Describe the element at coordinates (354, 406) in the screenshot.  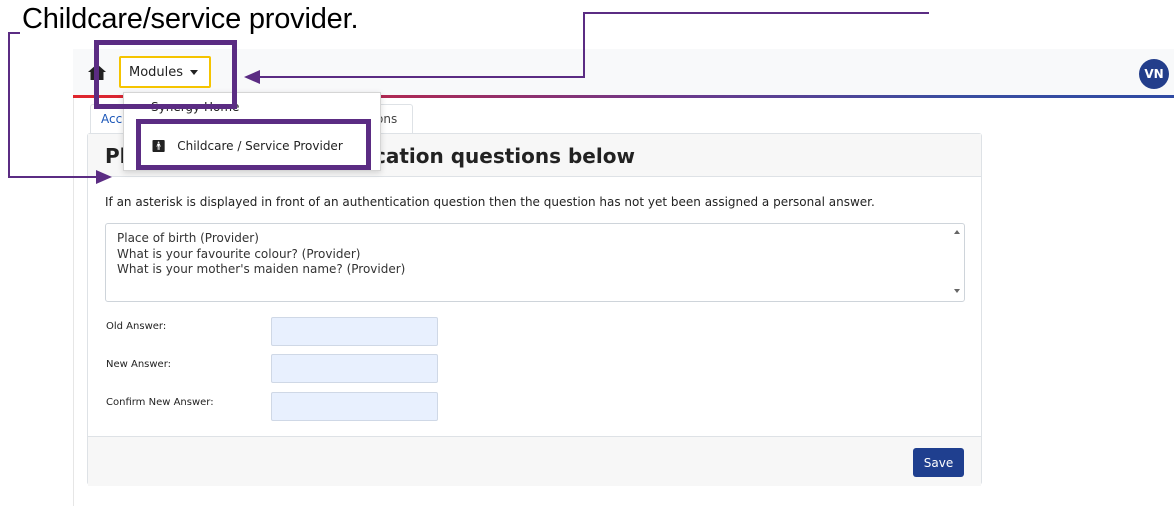
I see `confirm-answer-field` at that location.